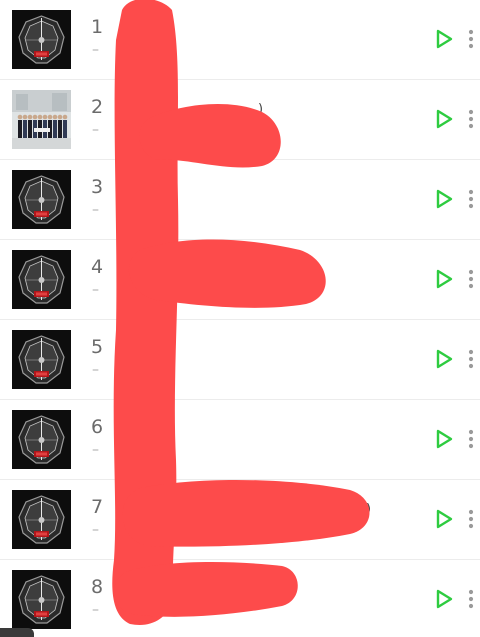 The height and width of the screenshot is (637, 480). I want to click on song-row: 8–, so click(240, 598).